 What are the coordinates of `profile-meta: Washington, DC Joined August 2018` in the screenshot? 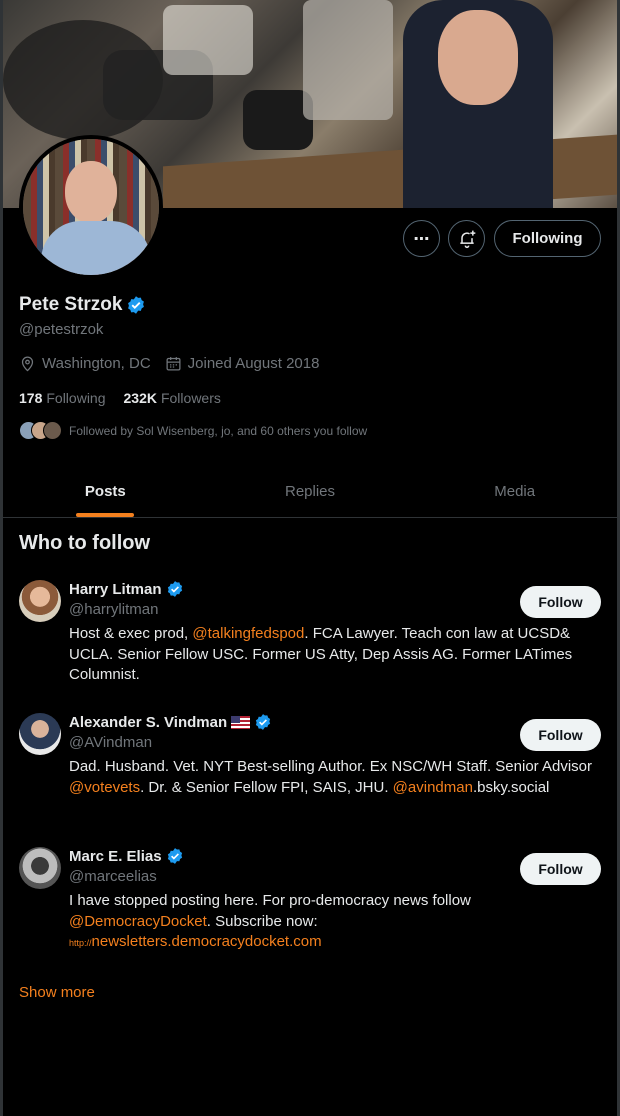 It's located at (176, 363).